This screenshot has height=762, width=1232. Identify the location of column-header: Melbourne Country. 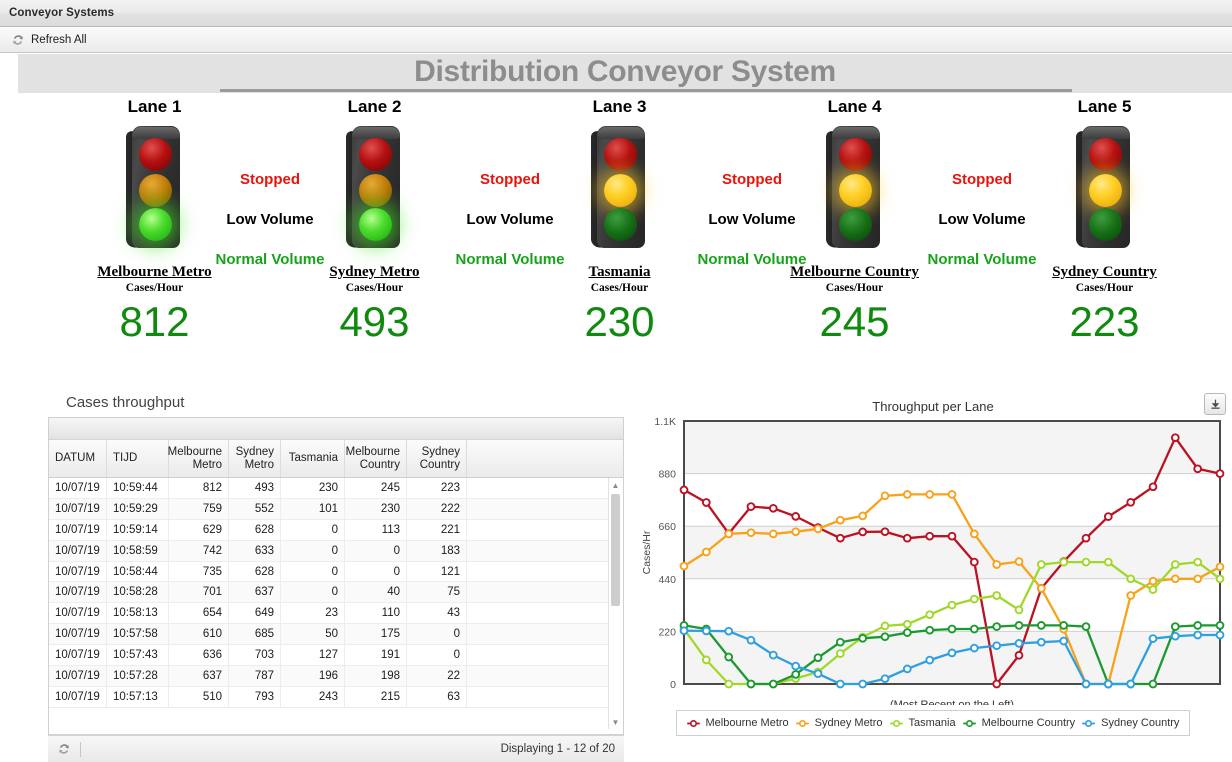
(376, 458).